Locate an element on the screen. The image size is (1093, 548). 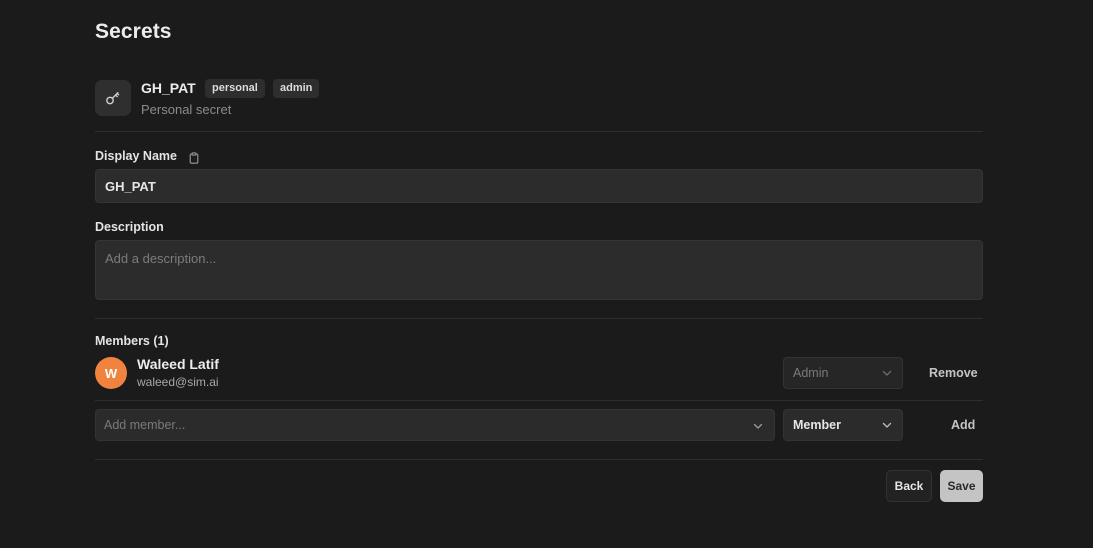
display-name-input is located at coordinates (539, 186).